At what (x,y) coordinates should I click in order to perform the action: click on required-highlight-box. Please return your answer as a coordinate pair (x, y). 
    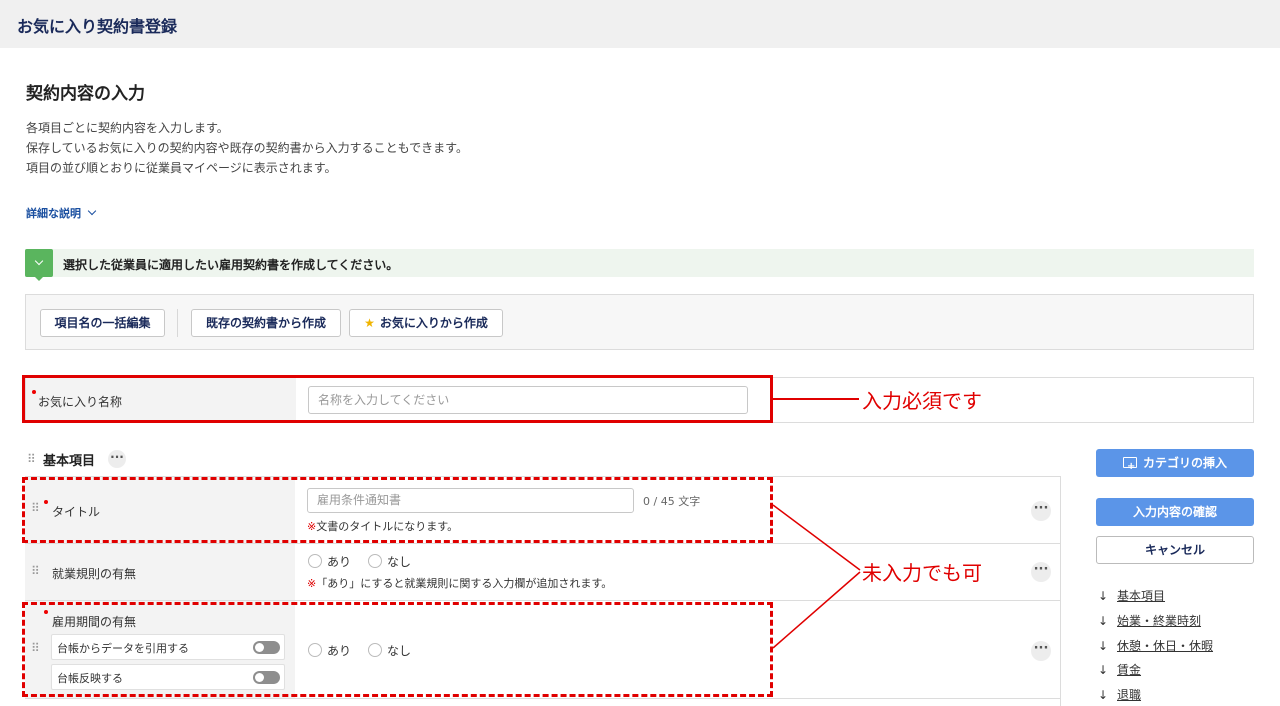
    Looking at the image, I should click on (397, 399).